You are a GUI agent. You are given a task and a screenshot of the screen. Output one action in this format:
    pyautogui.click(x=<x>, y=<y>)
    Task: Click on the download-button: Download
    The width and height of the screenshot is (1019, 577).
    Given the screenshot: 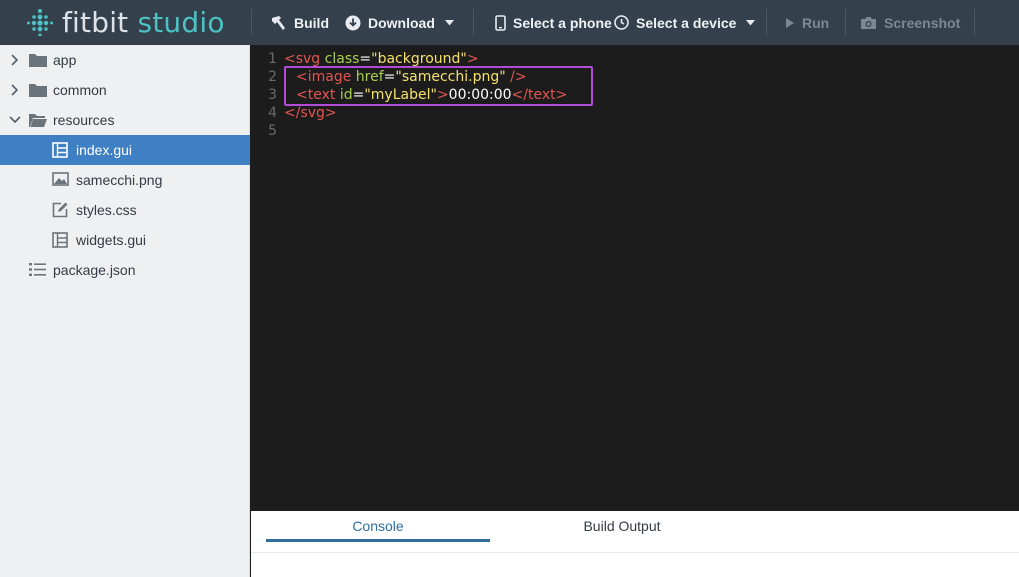 What is the action you would take?
    pyautogui.click(x=403, y=22)
    